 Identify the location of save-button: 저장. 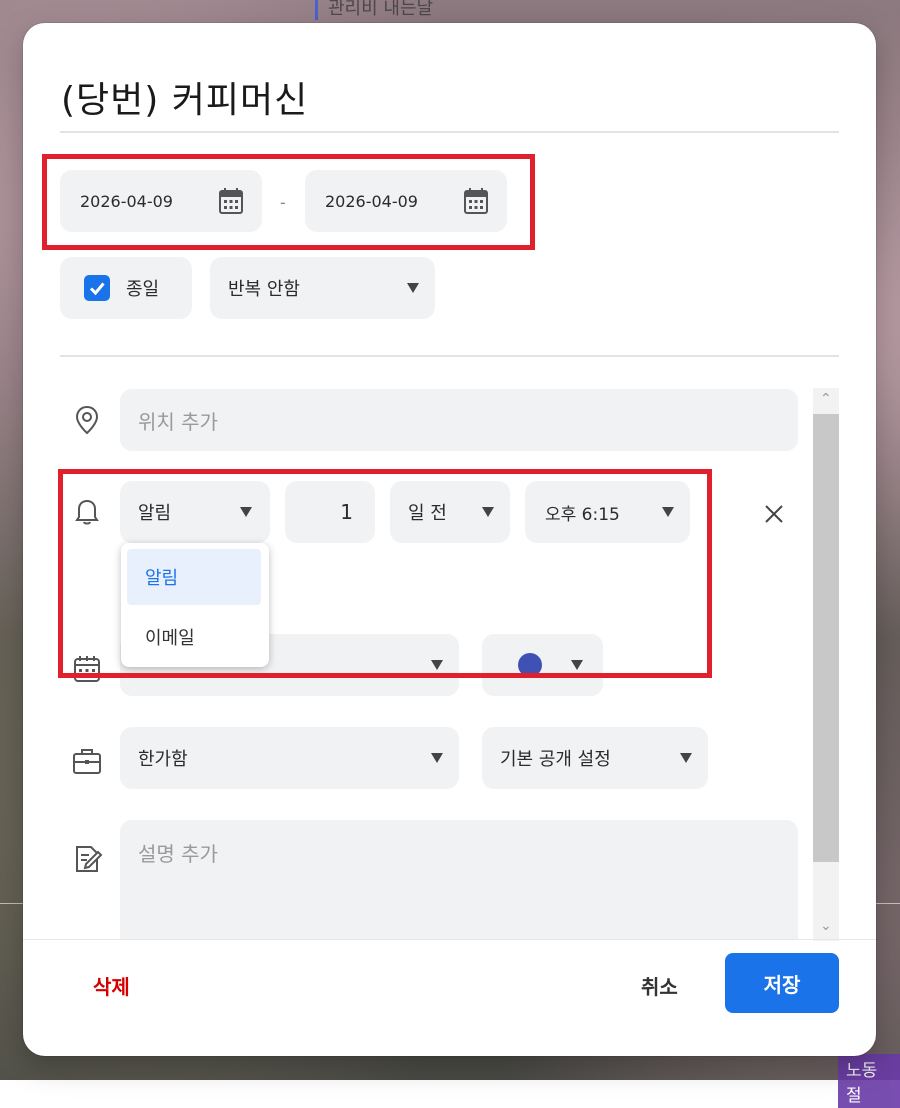
(782, 983).